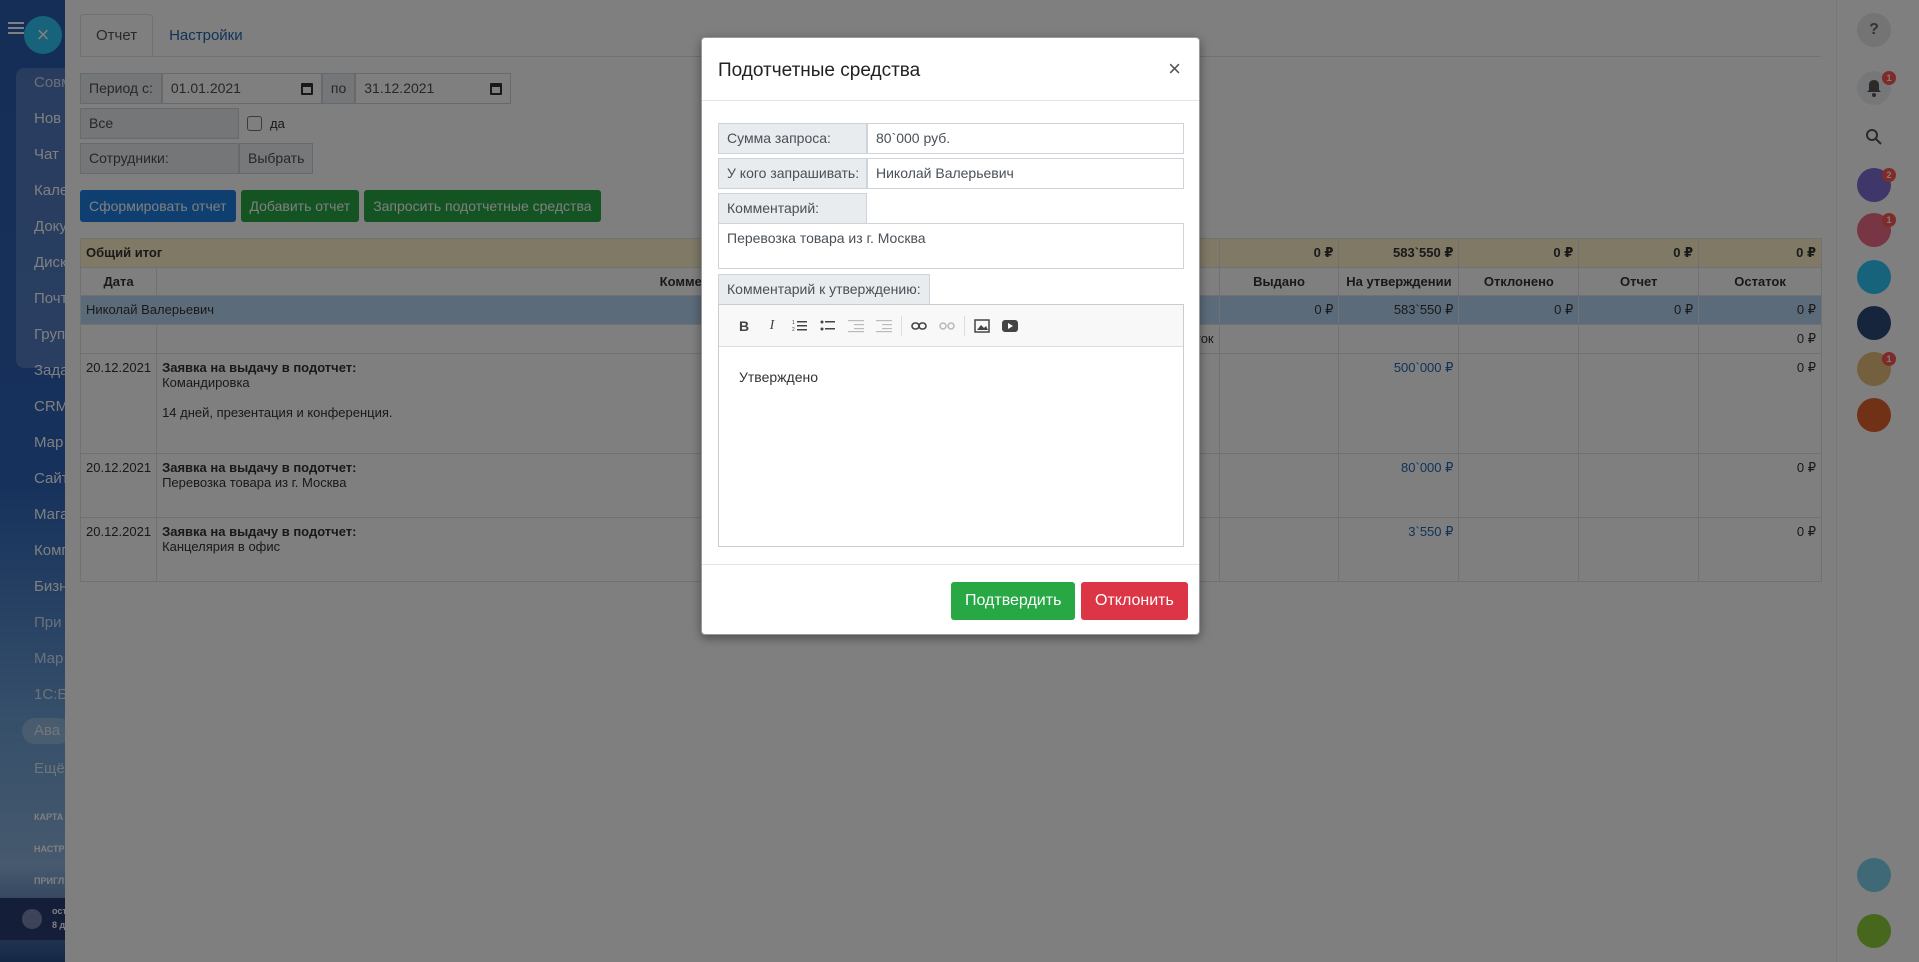 This screenshot has height=962, width=1919. Describe the element at coordinates (772, 326) in the screenshot. I see `italic-icon: I` at that location.